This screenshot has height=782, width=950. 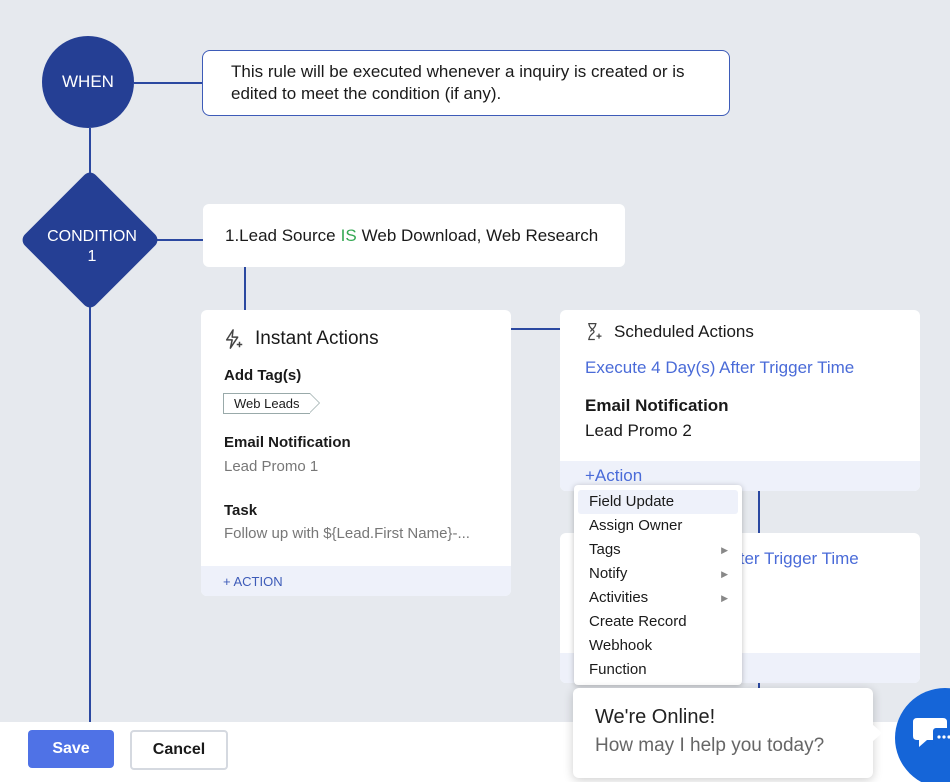 I want to click on condition-label: CONDITION 1, so click(x=92, y=246).